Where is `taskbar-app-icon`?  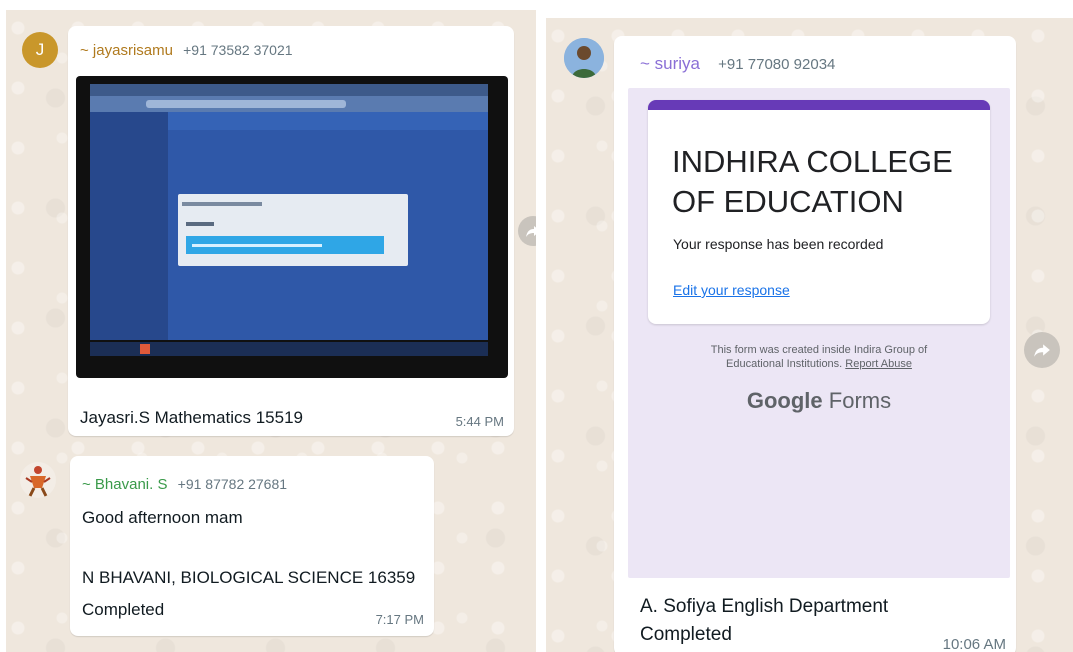
taskbar-app-icon is located at coordinates (145, 349).